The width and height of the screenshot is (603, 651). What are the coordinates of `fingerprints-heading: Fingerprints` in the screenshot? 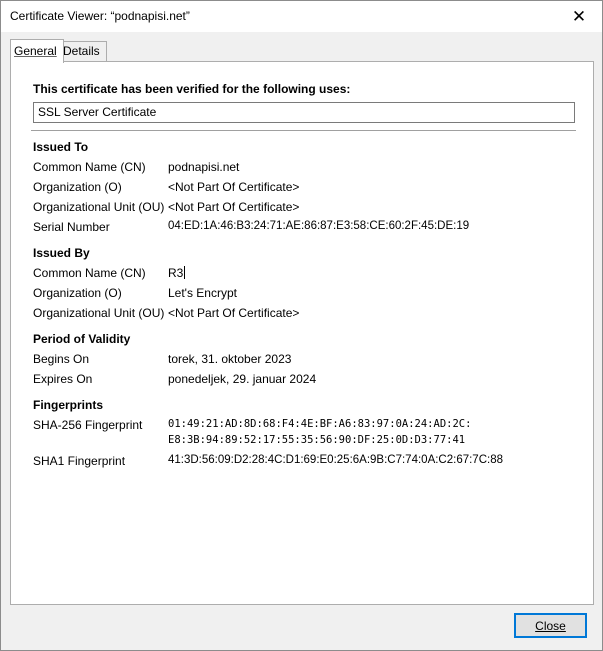 It's located at (68, 405).